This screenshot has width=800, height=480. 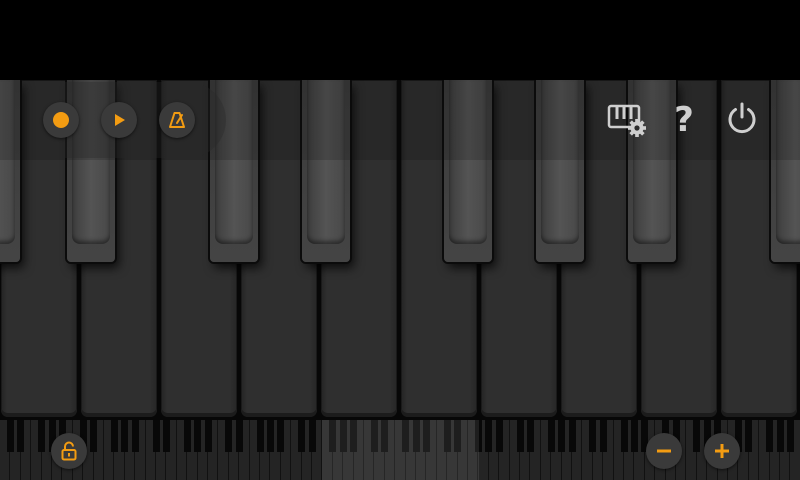 I want to click on zoom-out-button, so click(x=664, y=451).